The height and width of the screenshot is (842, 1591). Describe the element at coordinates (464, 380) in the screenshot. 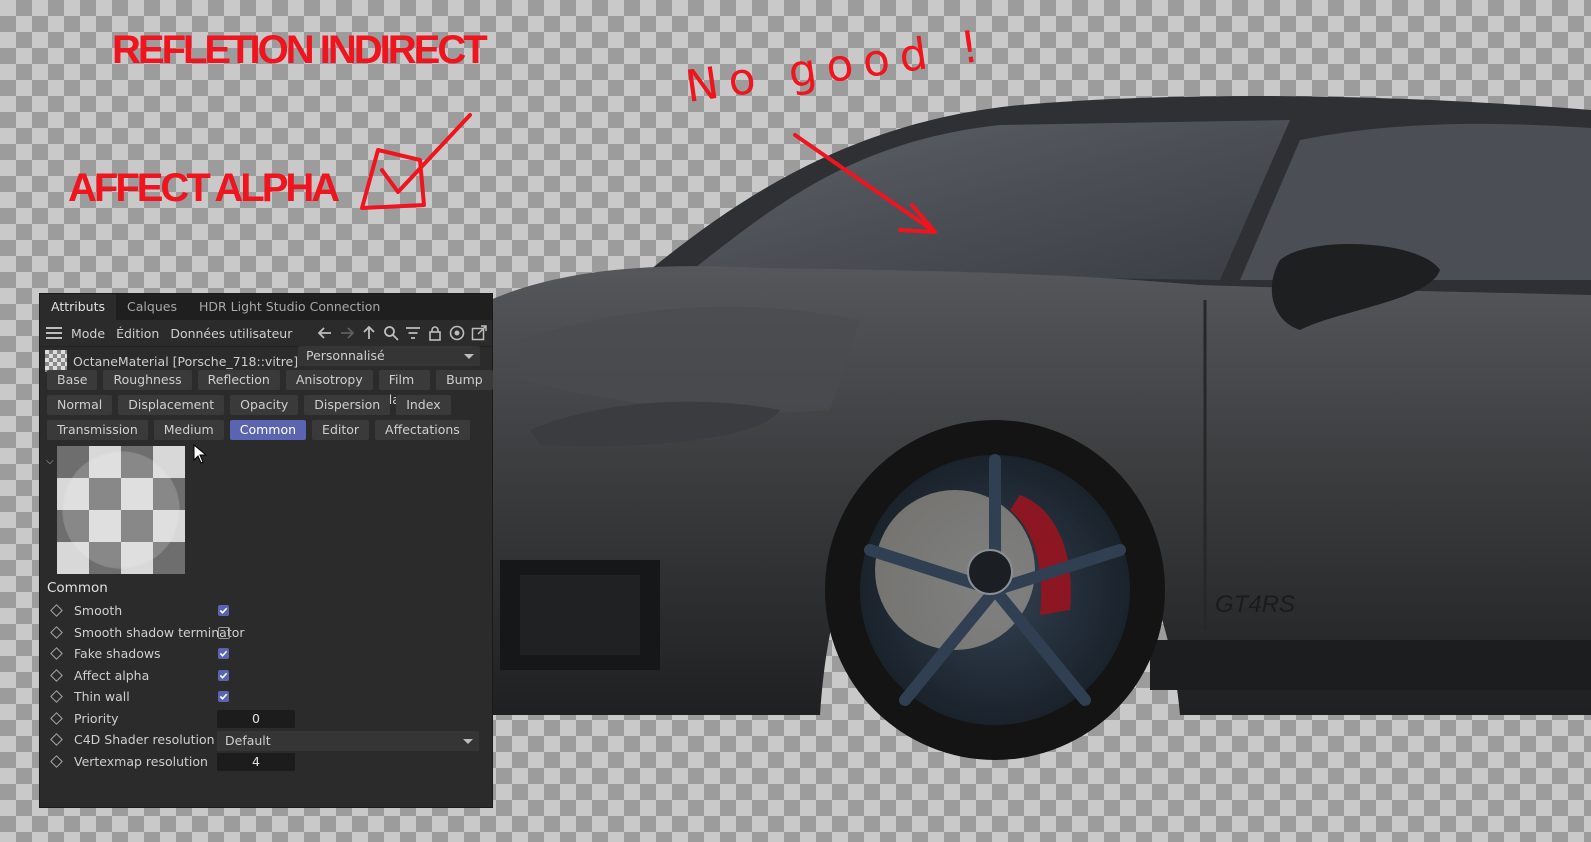

I see `channel-bump-button: Bump` at that location.